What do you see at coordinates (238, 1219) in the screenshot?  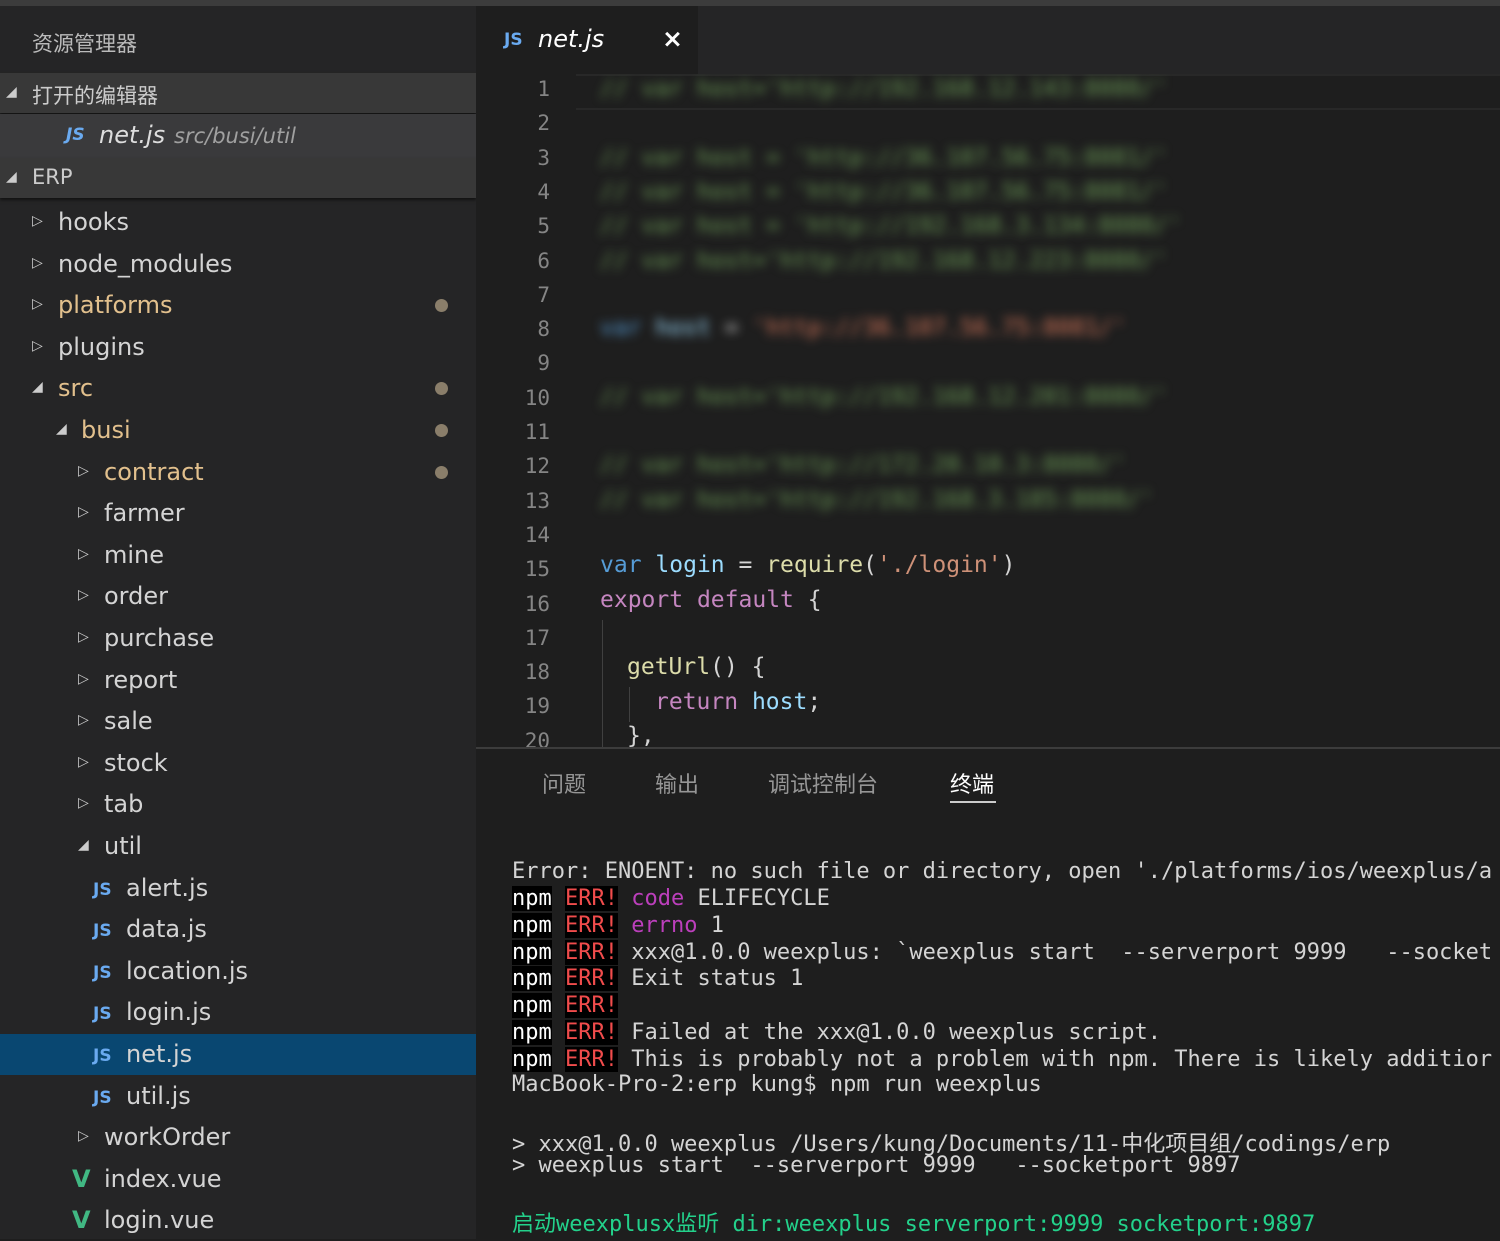 I see `tree-item: Vlogin.vue` at bounding box center [238, 1219].